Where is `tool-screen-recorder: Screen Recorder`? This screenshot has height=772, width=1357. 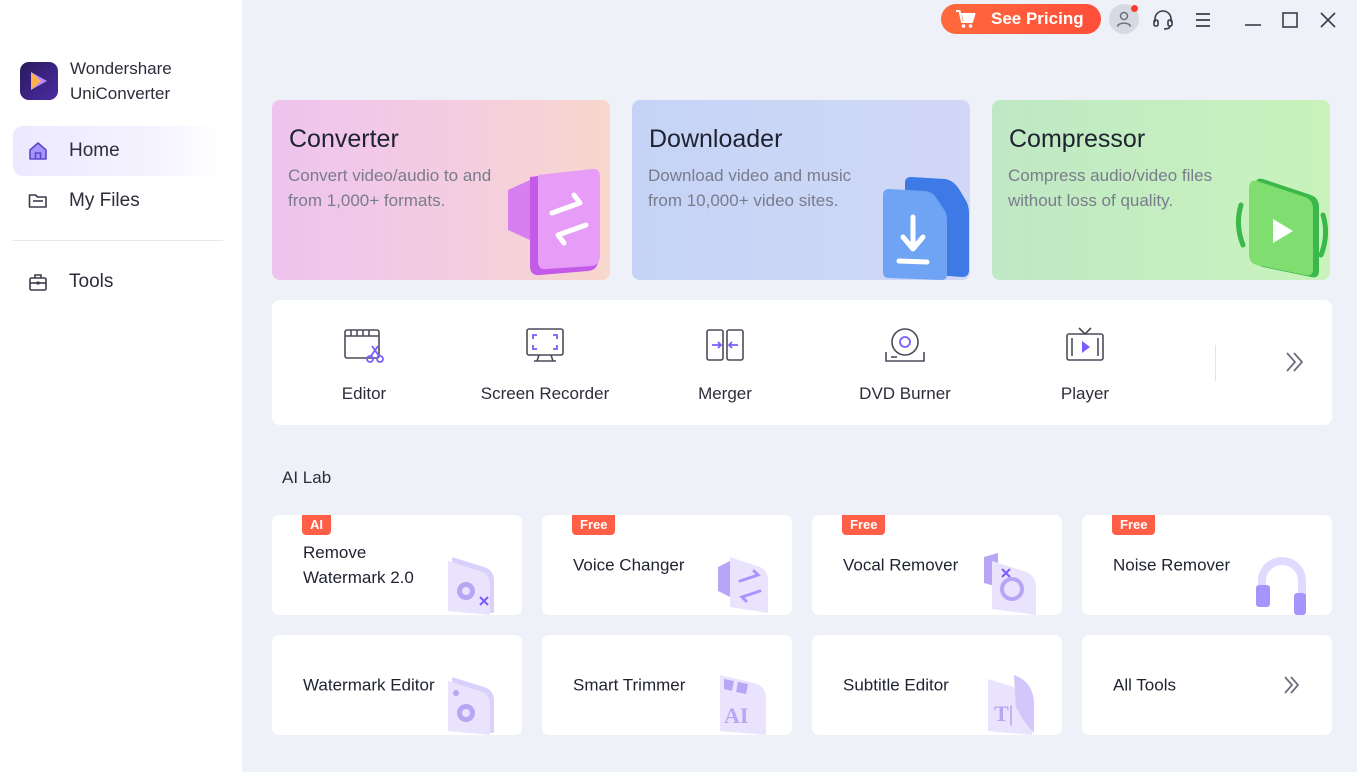 tool-screen-recorder: Screen Recorder is located at coordinates (545, 362).